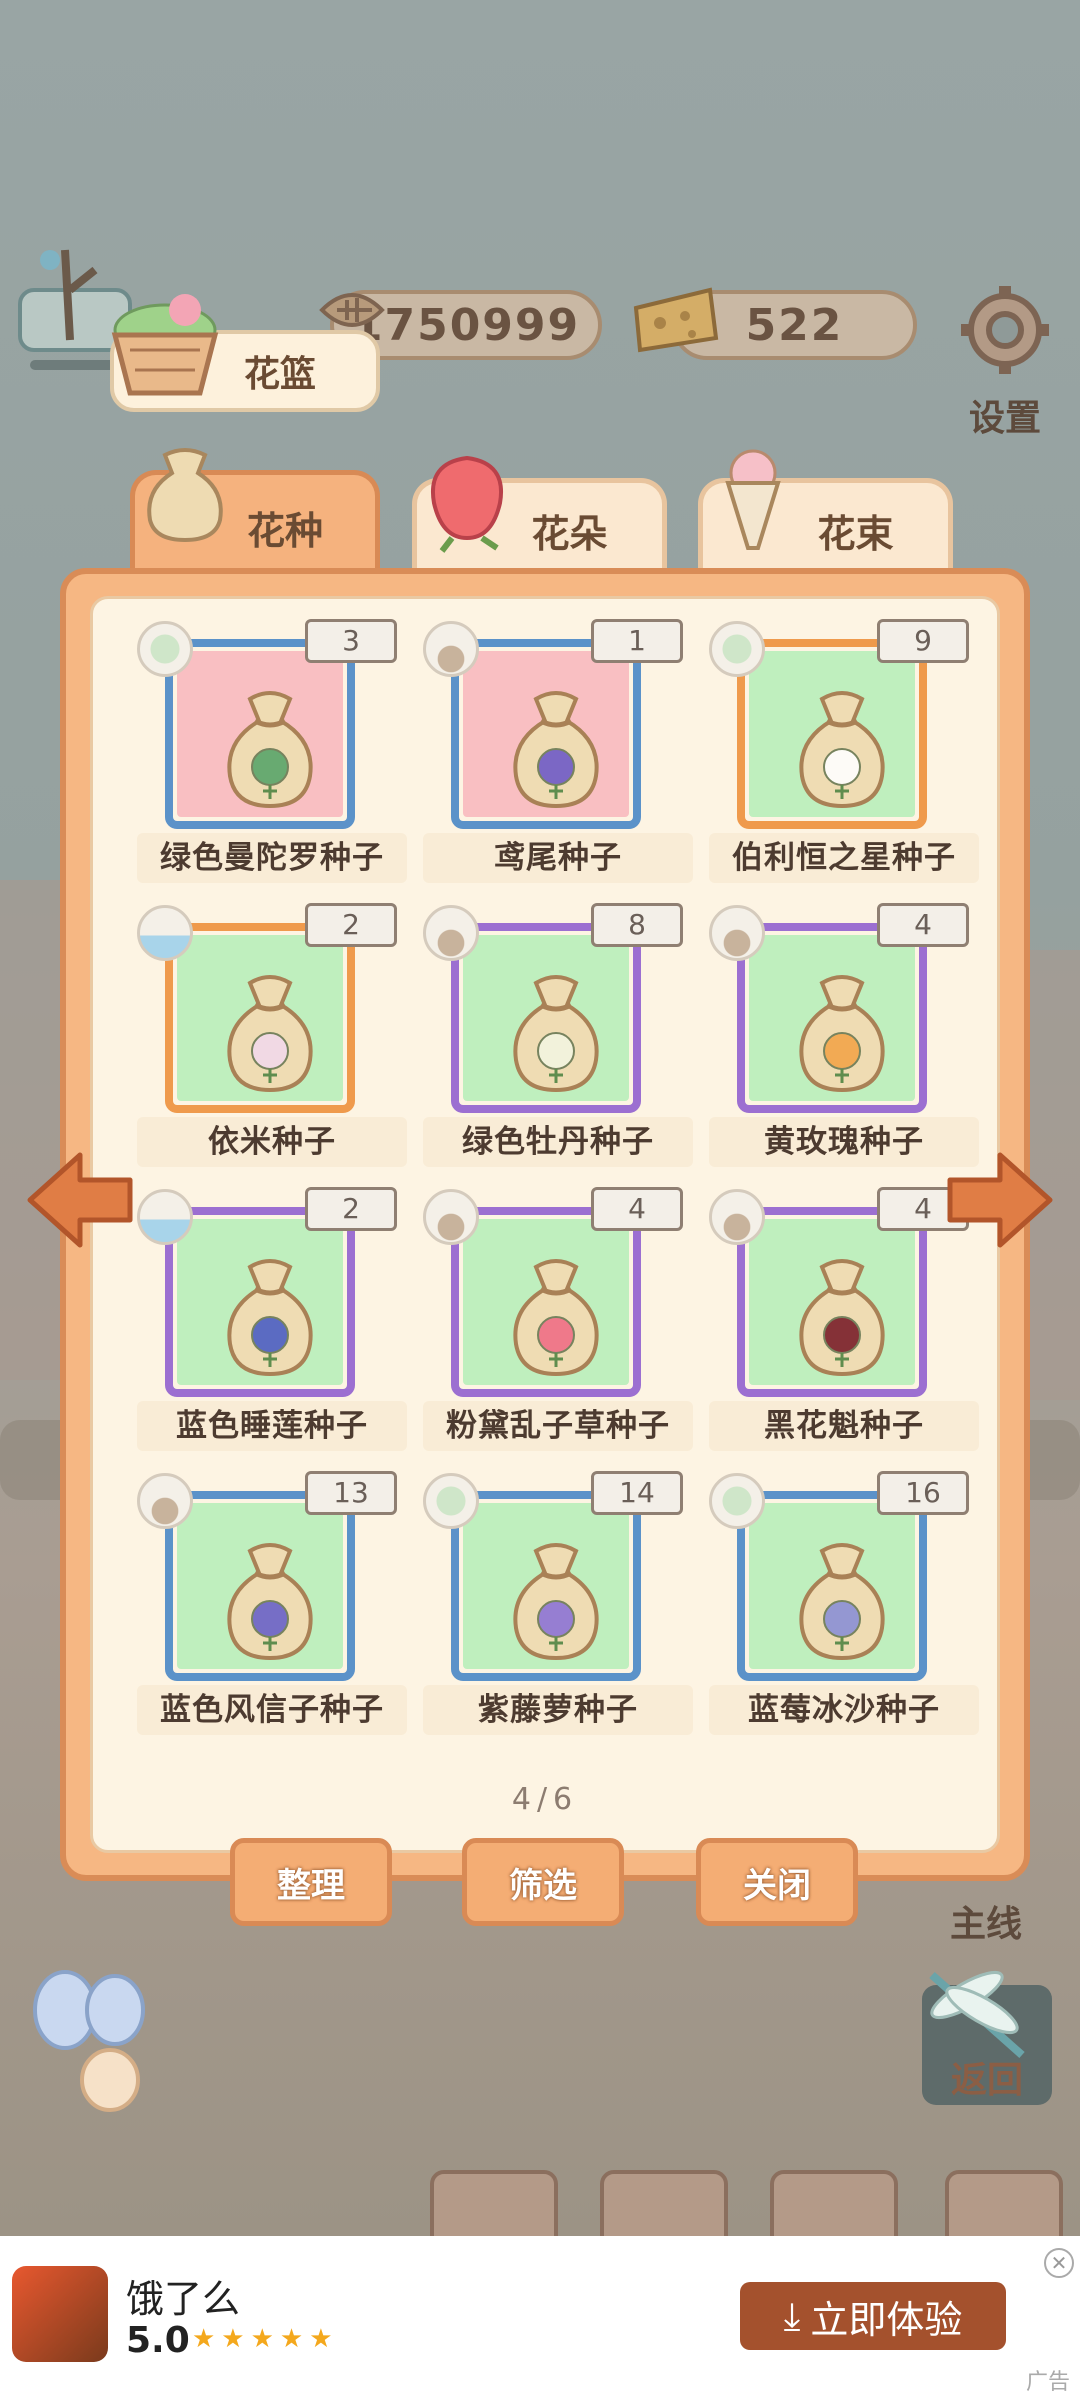 The height and width of the screenshot is (2400, 1080). What do you see at coordinates (855, 534) in the screenshot?
I see `tab-bouquets-label: 花束` at bounding box center [855, 534].